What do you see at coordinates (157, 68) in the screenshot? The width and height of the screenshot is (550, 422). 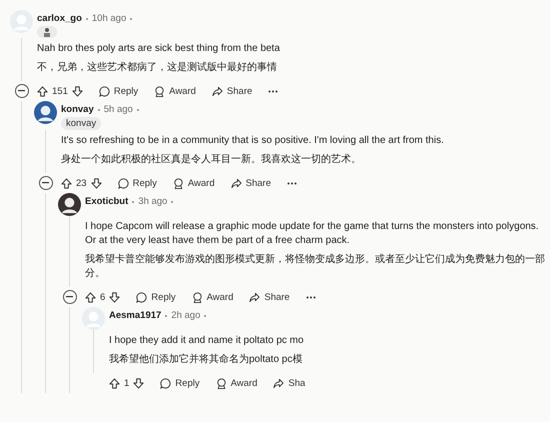 I see `comment-text: 不，兄弟，这些艺术都病了，这是测试版中最好的事情` at bounding box center [157, 68].